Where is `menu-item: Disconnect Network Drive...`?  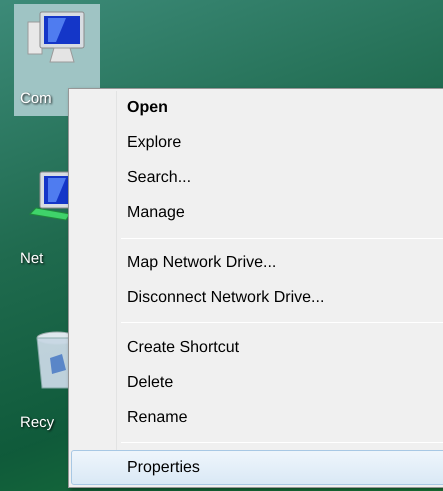
menu-item: Disconnect Network Drive... is located at coordinates (257, 298).